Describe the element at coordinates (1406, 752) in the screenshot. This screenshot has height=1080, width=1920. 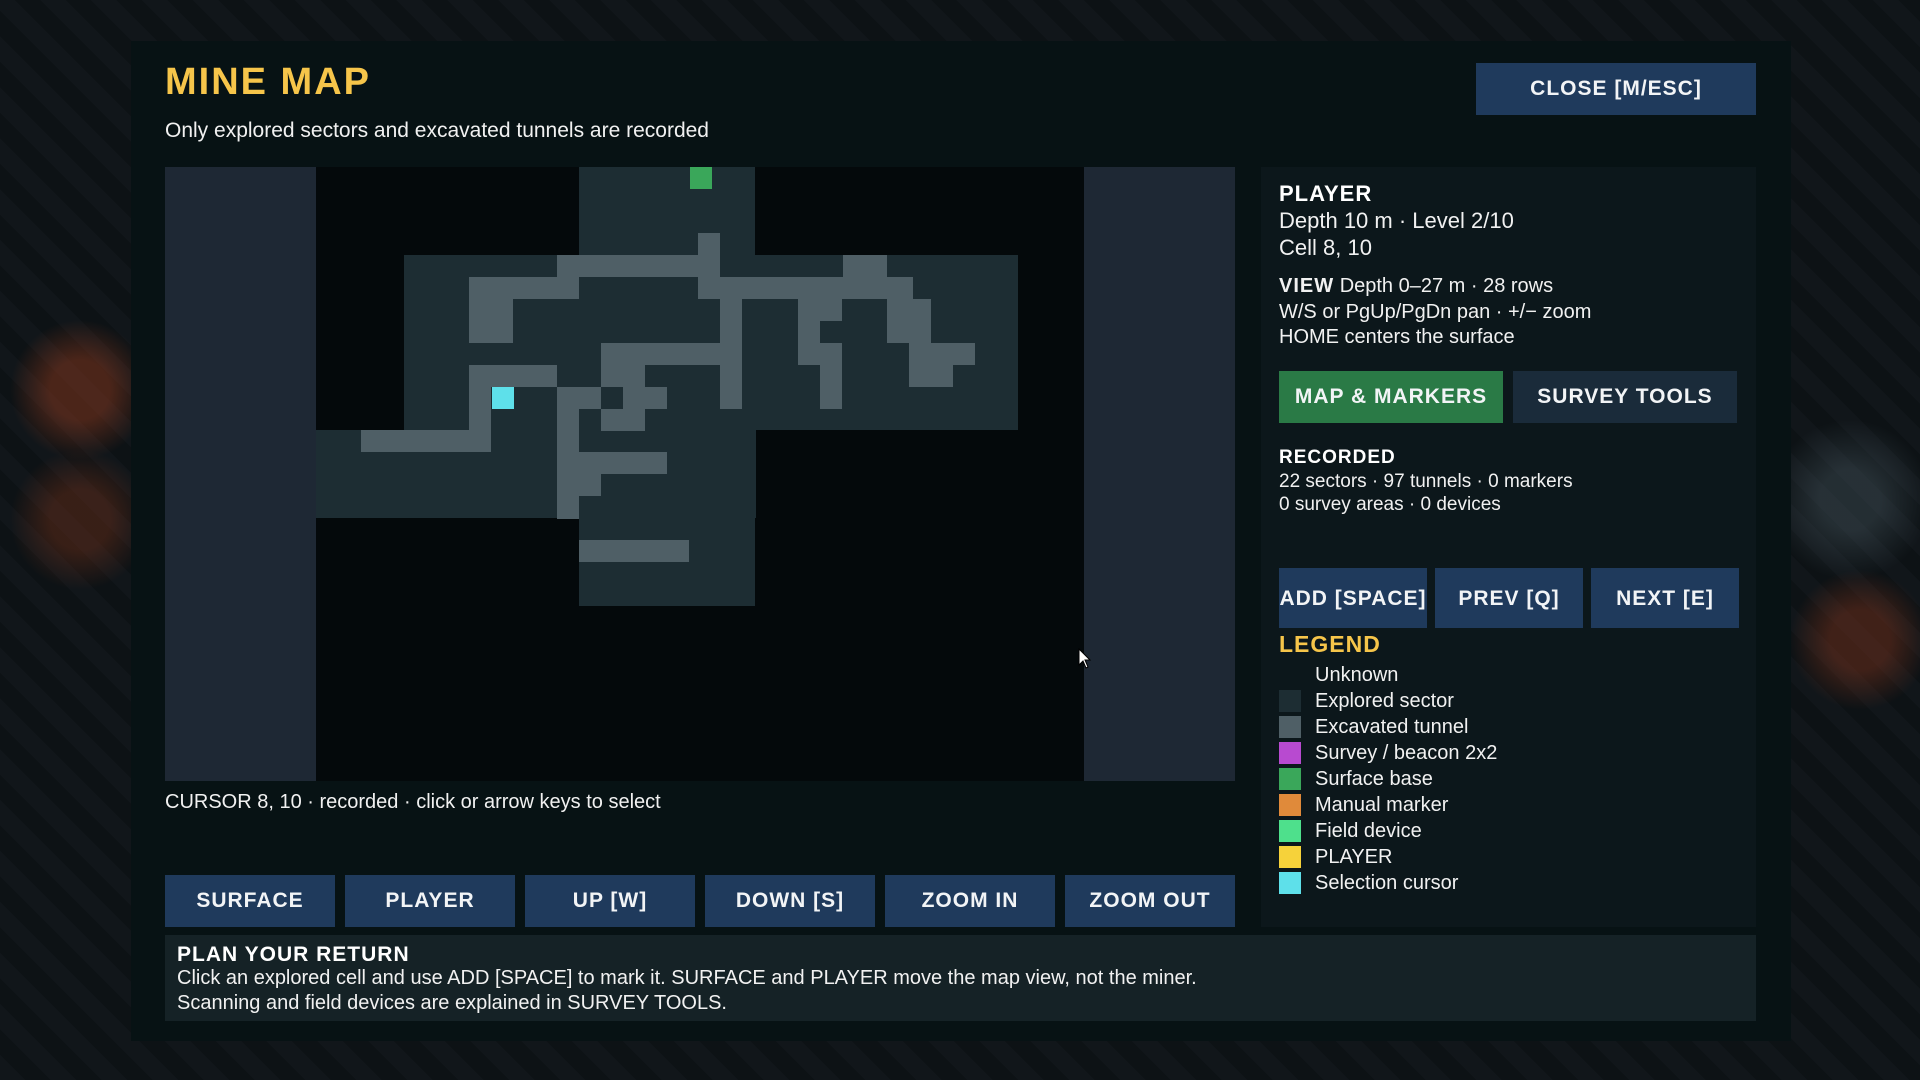
I see `legend-label: Survey / beacon 2x2` at that location.